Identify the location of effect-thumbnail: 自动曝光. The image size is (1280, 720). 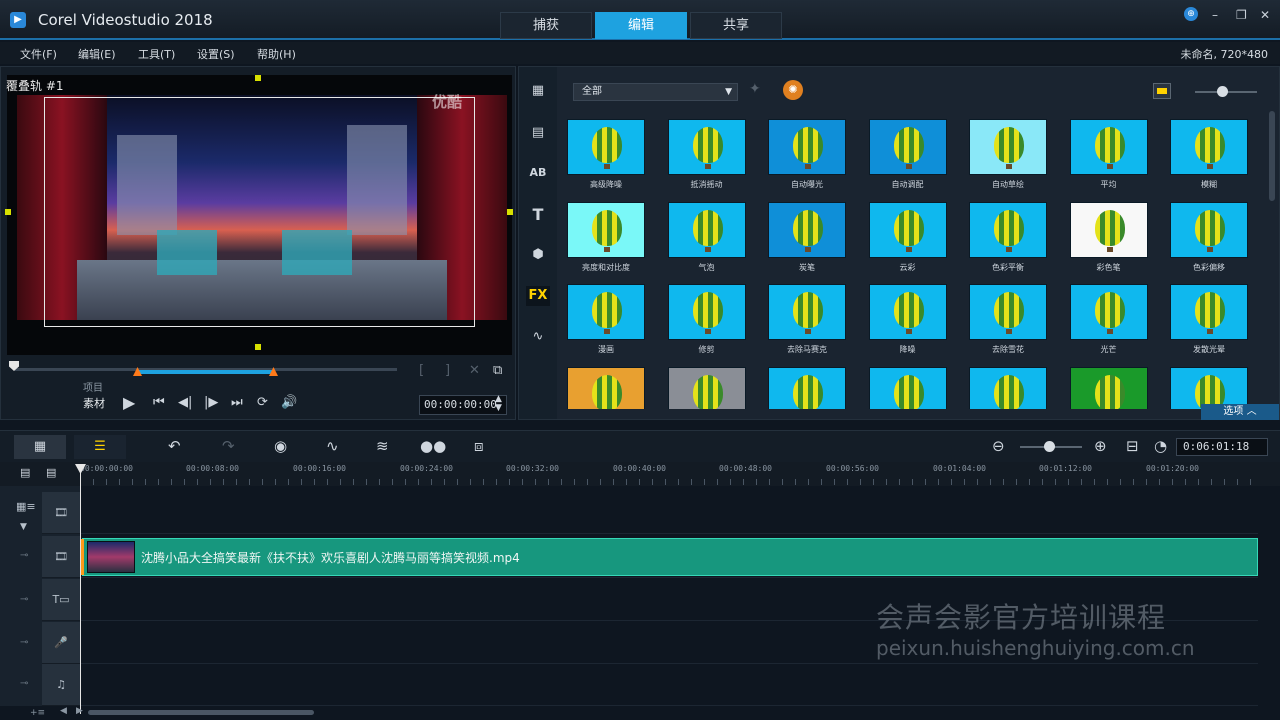
(807, 158).